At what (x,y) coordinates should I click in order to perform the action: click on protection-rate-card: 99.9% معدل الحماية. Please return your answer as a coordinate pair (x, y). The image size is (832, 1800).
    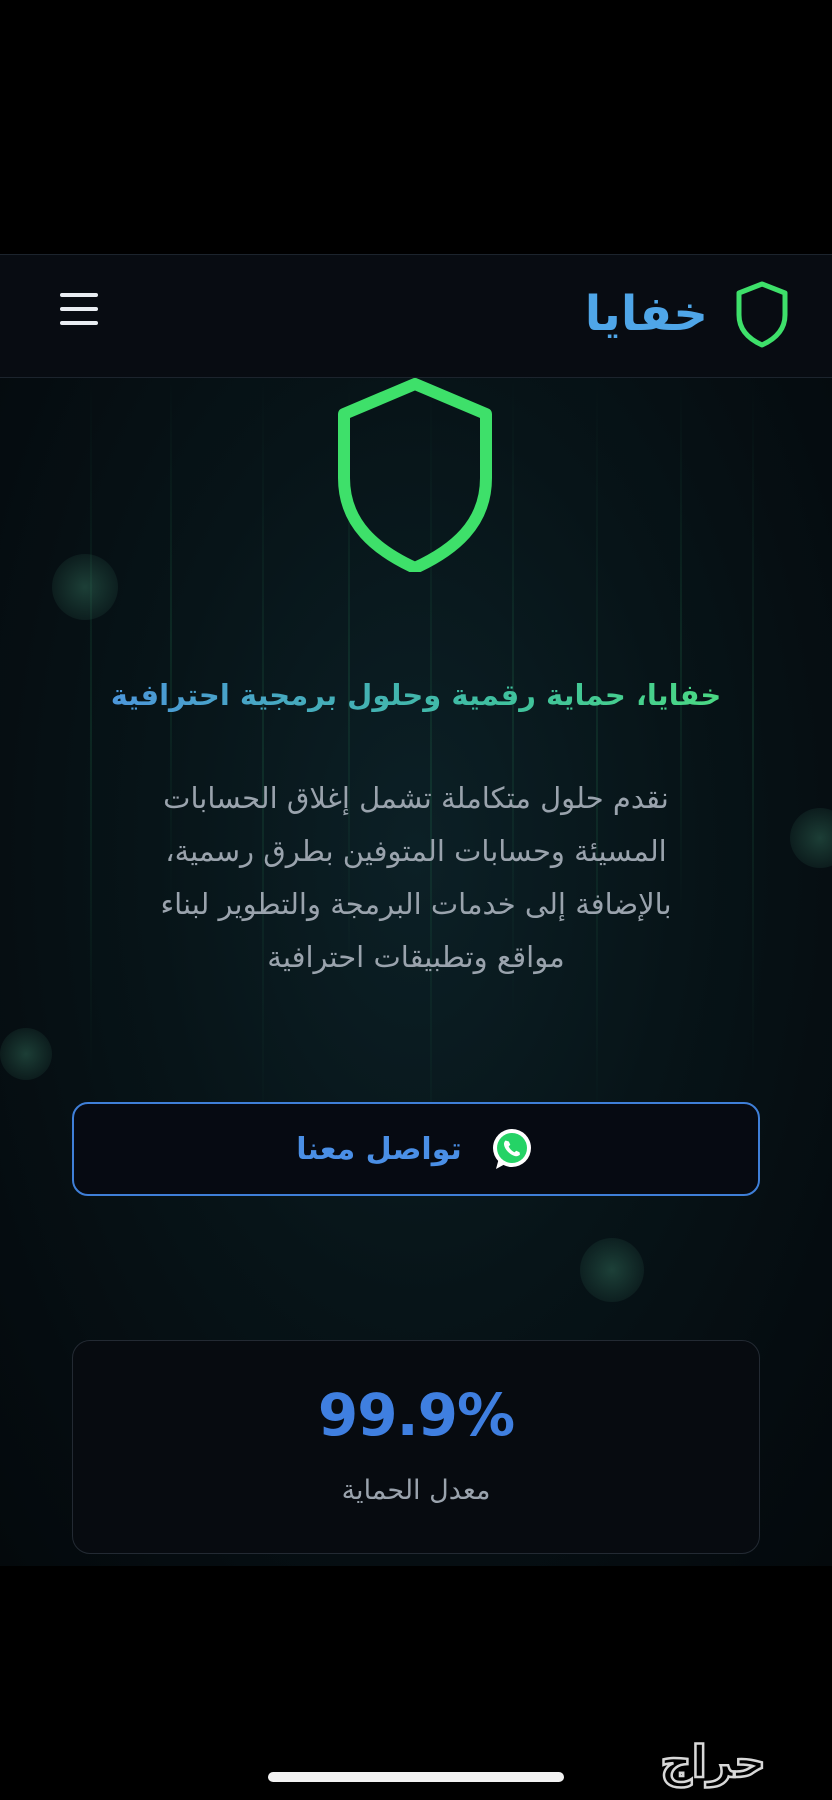
    Looking at the image, I should click on (416, 1447).